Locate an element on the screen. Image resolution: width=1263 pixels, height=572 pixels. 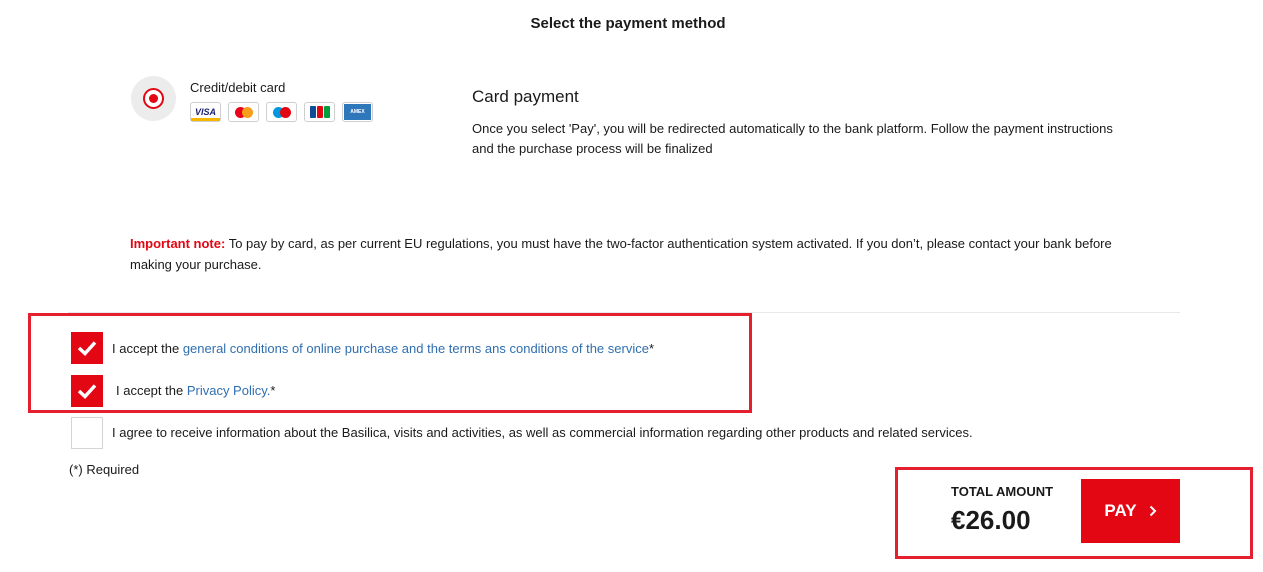
jcb-logo is located at coordinates (319, 112).